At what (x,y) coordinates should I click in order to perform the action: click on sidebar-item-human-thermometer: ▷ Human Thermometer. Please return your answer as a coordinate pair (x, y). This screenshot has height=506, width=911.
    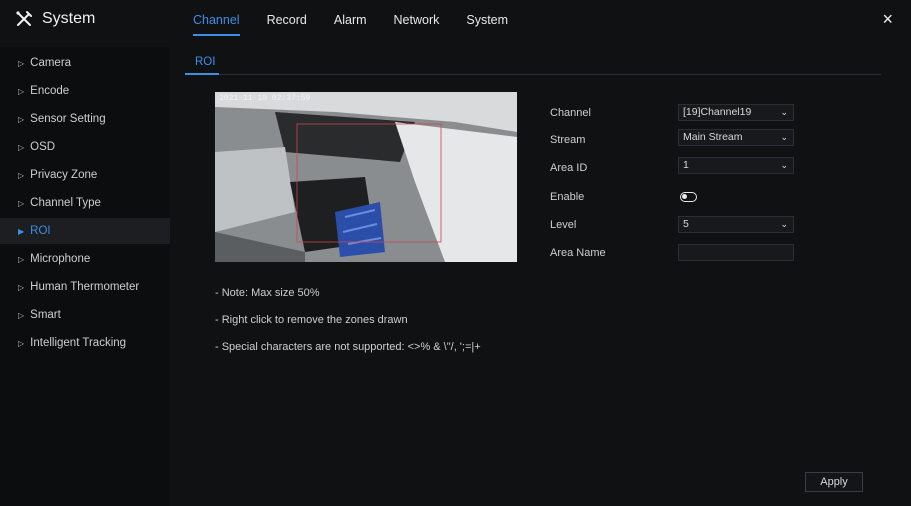
    Looking at the image, I should click on (85, 287).